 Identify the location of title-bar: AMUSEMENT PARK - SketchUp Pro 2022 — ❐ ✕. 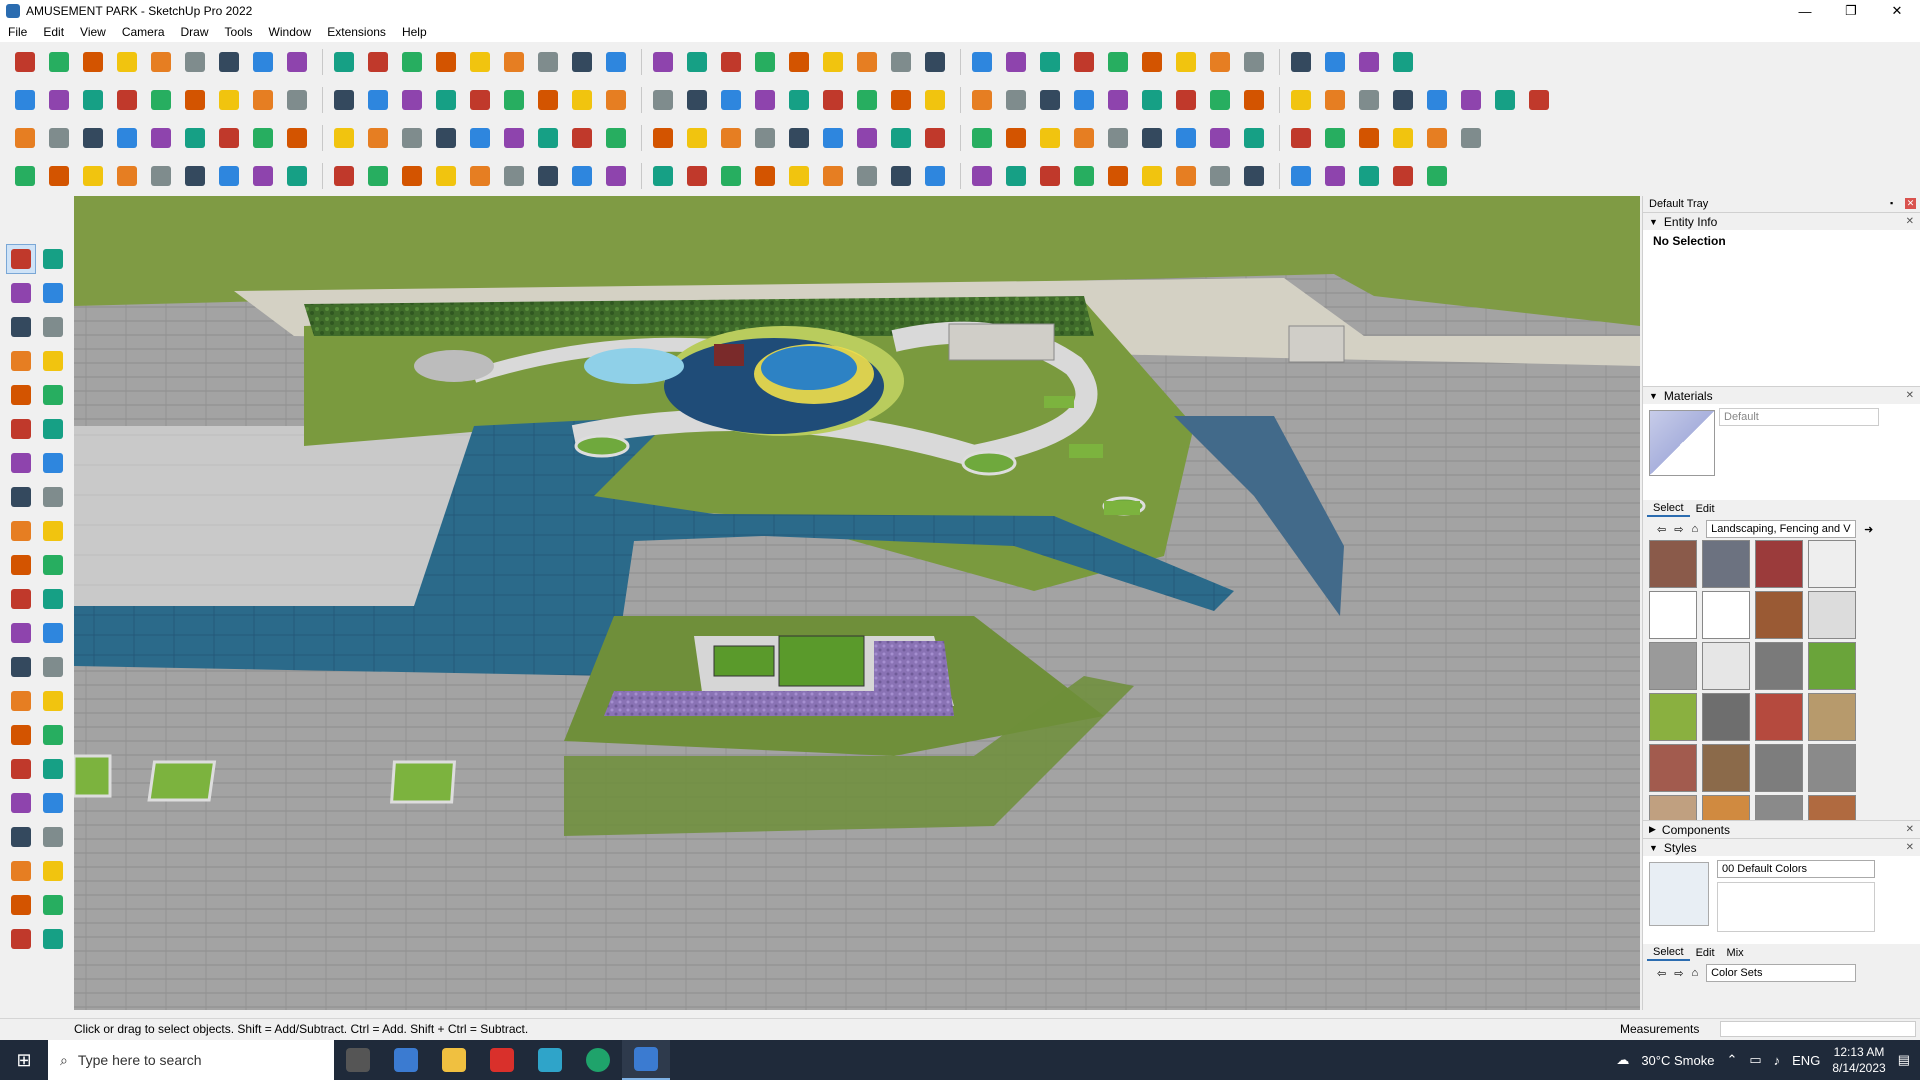
(960, 11).